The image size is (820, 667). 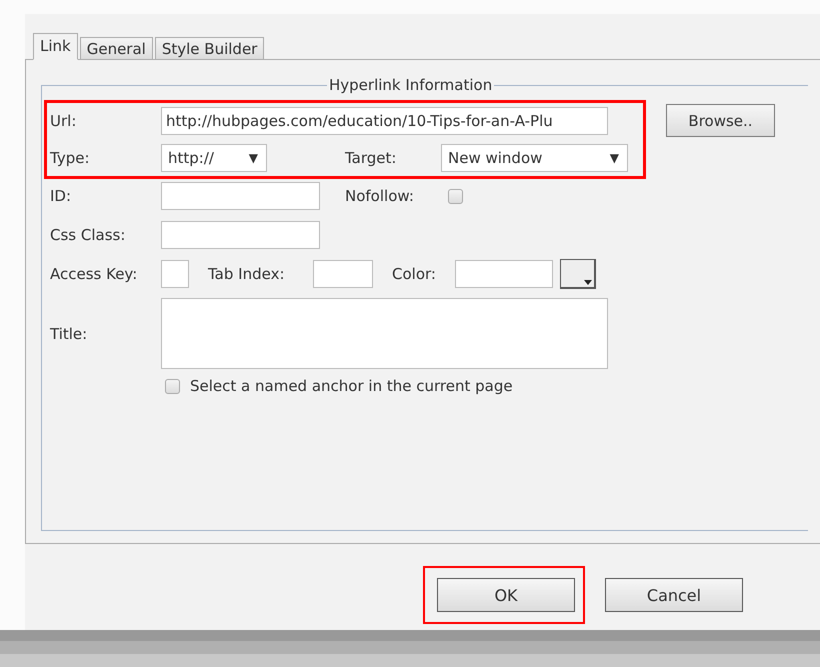 I want to click on checkbox-label: Select a named anchor in the current page, so click(x=351, y=386).